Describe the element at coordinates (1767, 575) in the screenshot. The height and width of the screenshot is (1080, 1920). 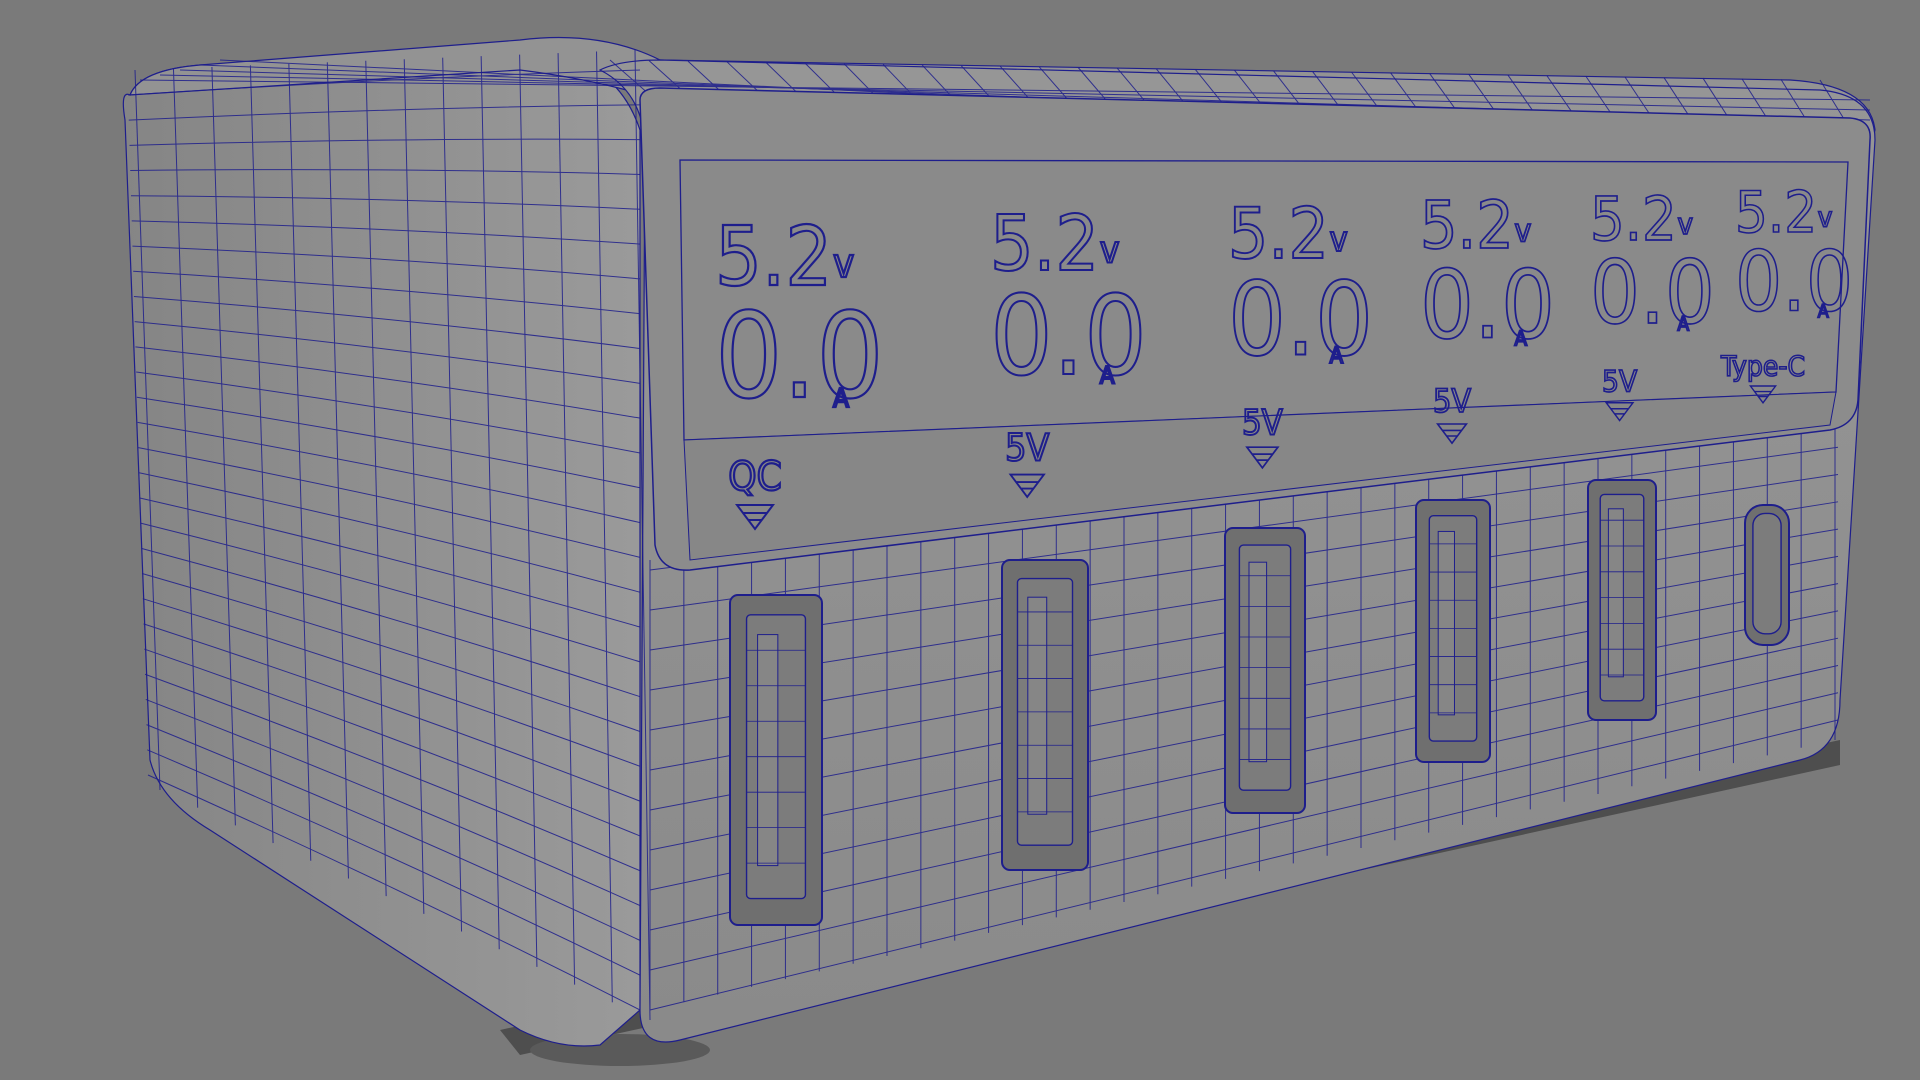
I see `usb-c-port` at that location.